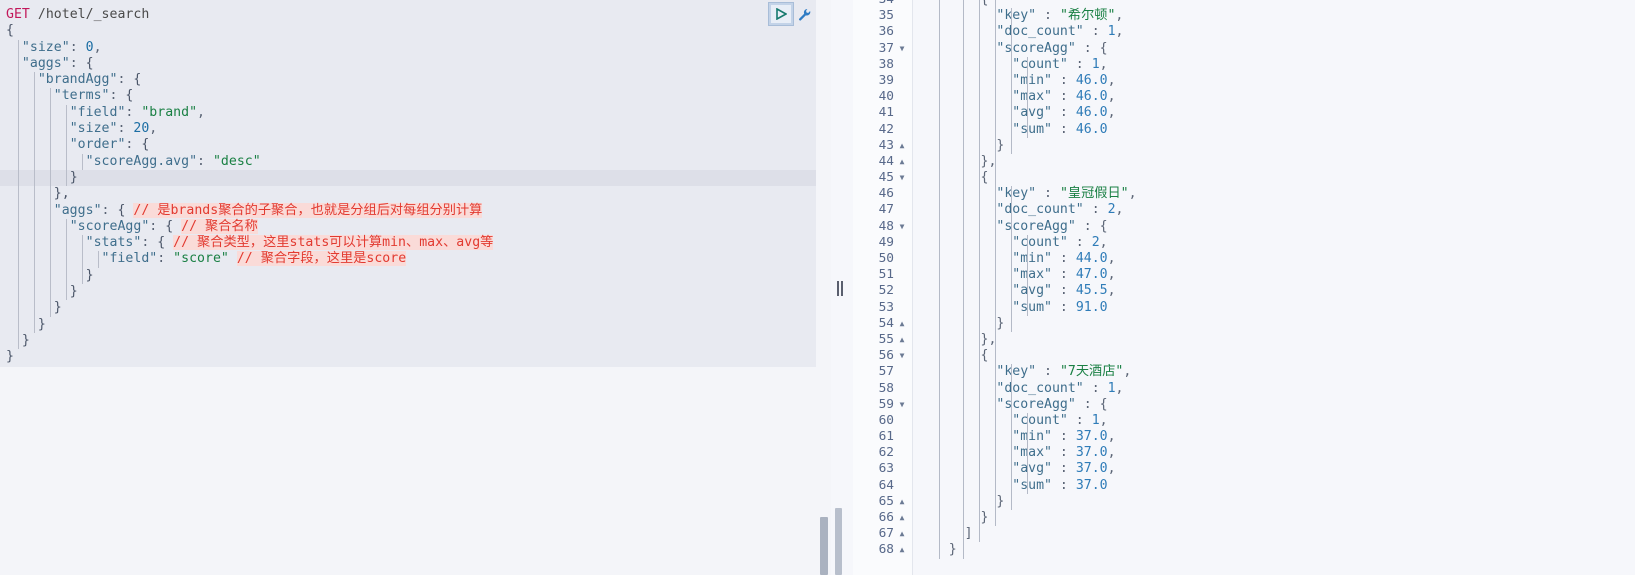  What do you see at coordinates (408, 47) in the screenshot?
I see `code-line: "size": 0,` at bounding box center [408, 47].